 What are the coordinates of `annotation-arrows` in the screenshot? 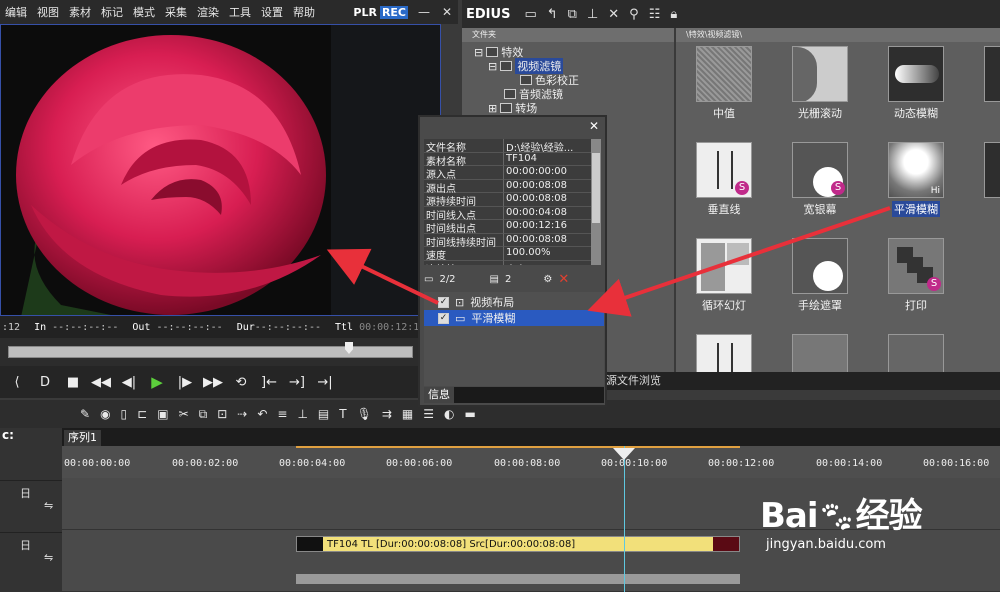 It's located at (608, 261).